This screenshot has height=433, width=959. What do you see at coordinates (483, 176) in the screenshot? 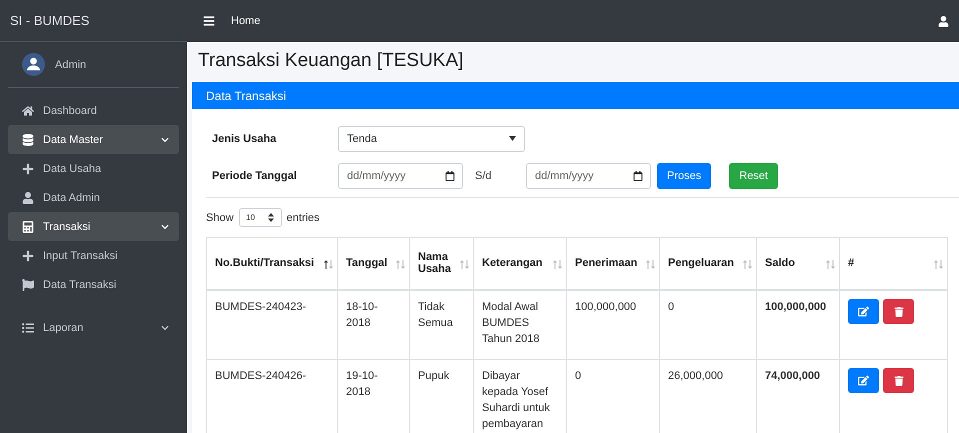
I see `separator-text: S/d` at bounding box center [483, 176].